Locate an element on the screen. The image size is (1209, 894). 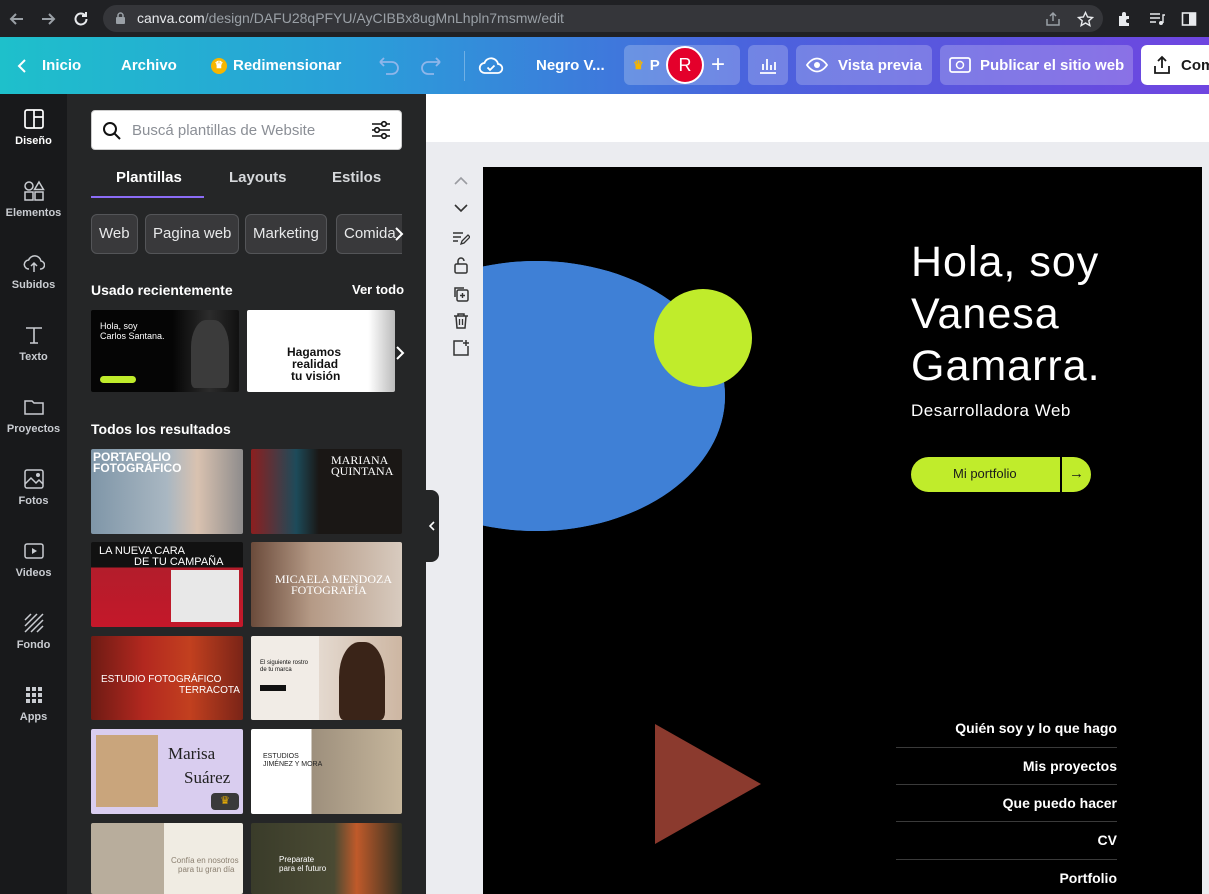
chip-pagina-web: Pagina web is located at coordinates (192, 234).